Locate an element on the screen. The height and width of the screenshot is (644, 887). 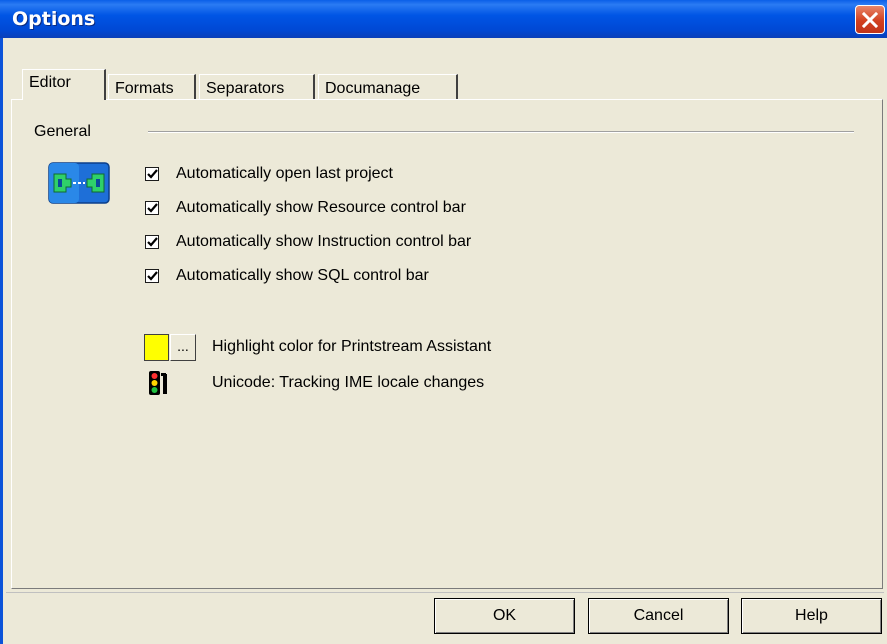
title-bar: Options is located at coordinates (443, 19).